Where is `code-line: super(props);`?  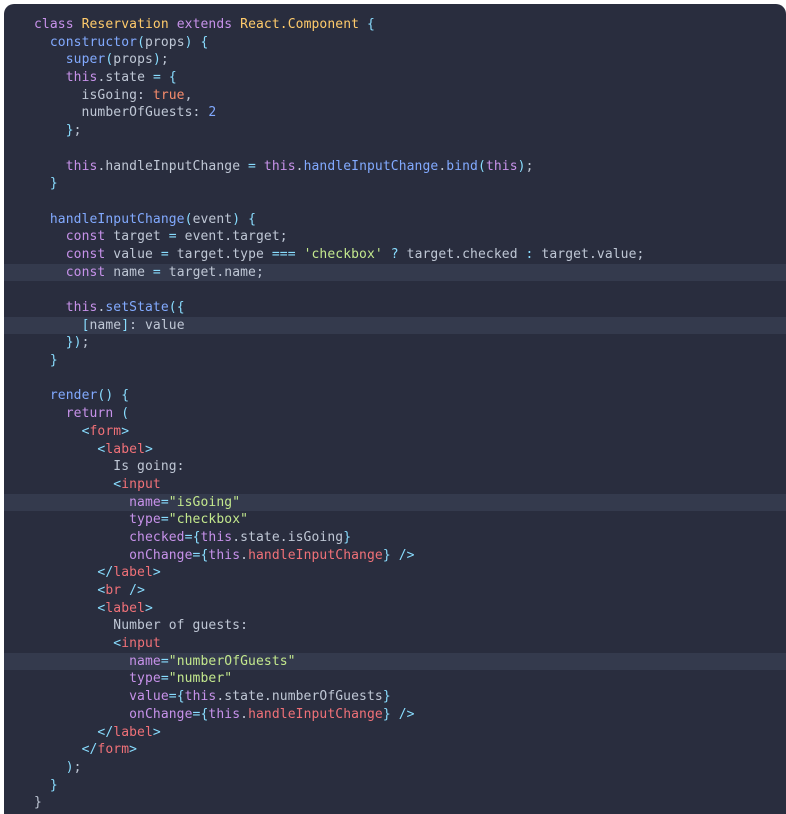 code-line: super(props); is located at coordinates (395, 60).